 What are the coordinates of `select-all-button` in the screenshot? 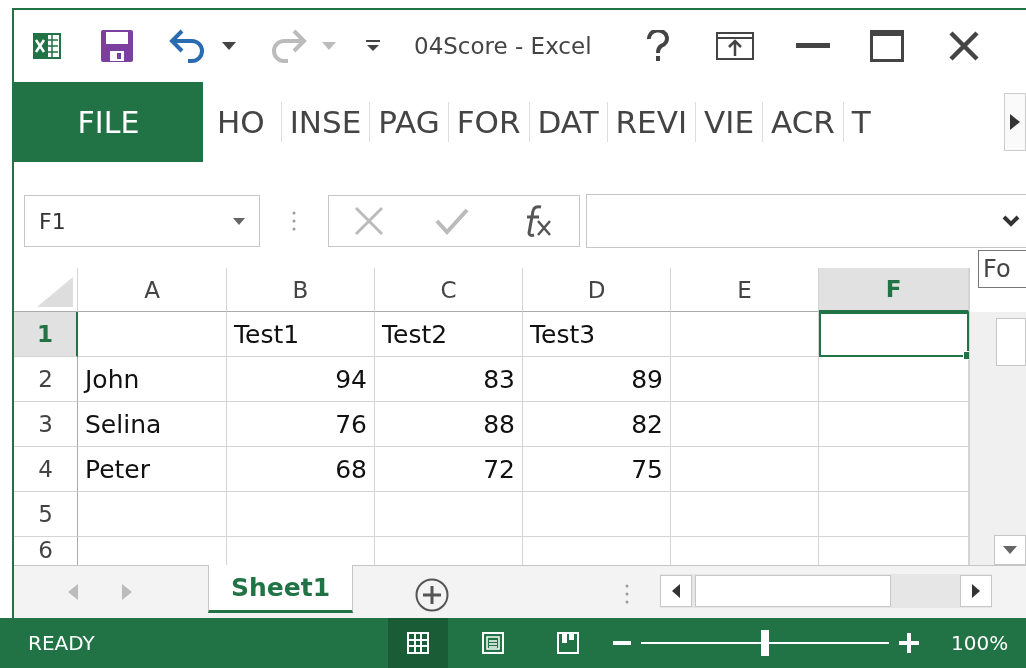 It's located at (46, 290).